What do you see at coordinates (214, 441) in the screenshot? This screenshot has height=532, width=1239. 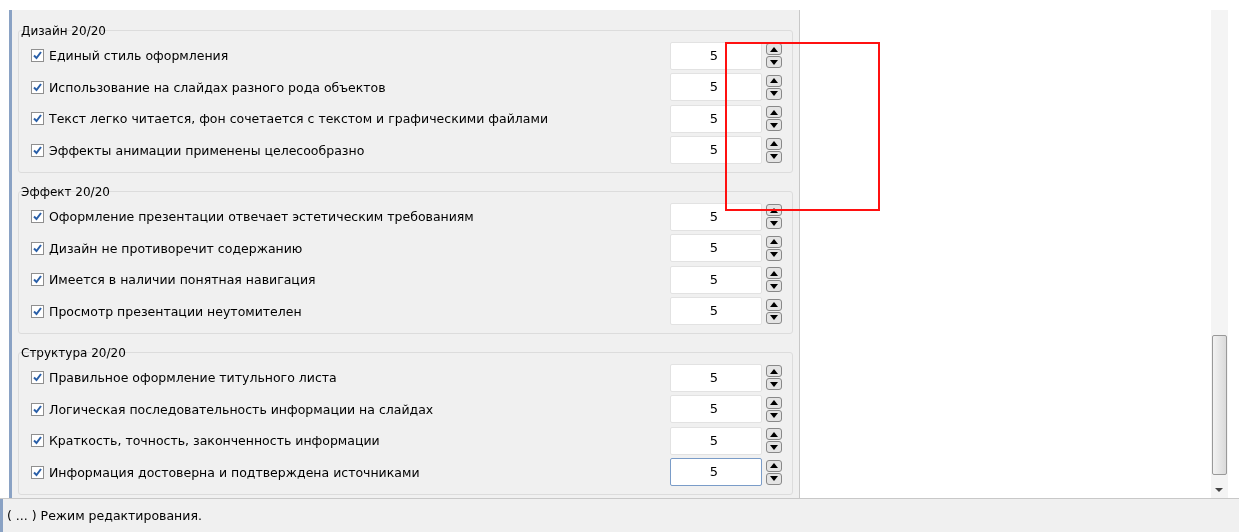 I see `criterion-label: Краткость, точность, законченность информации` at bounding box center [214, 441].